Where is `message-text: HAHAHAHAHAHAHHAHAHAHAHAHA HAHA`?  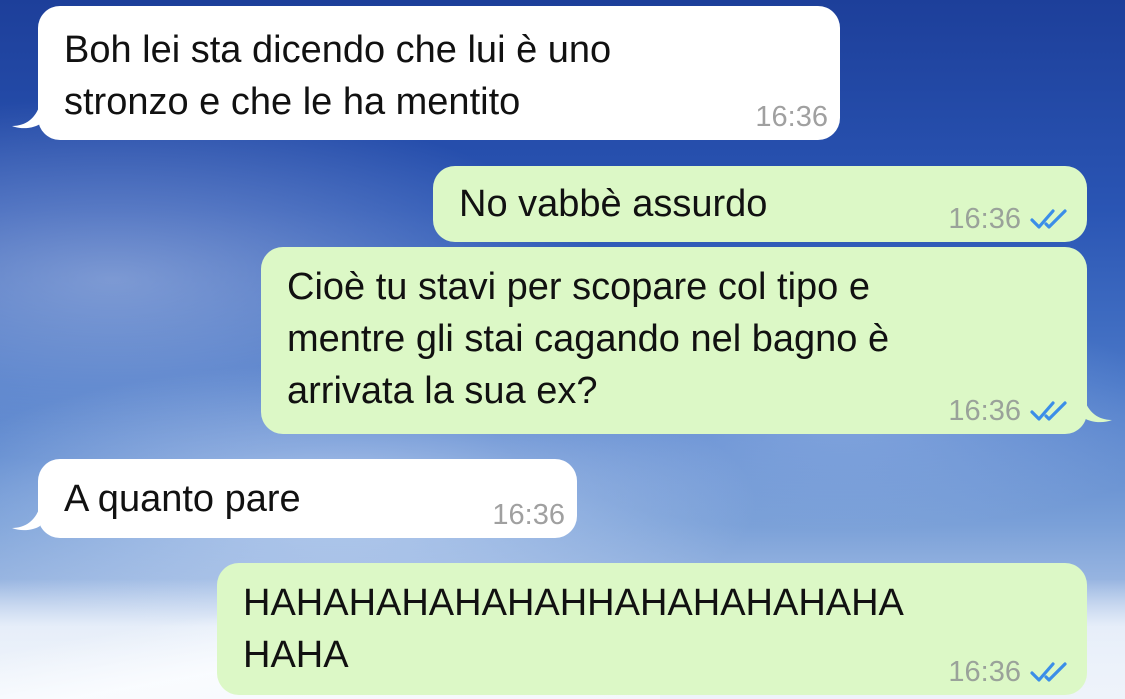 message-text: HAHAHAHAHAHAHHAHAHAHAHAHA HAHA is located at coordinates (573, 629).